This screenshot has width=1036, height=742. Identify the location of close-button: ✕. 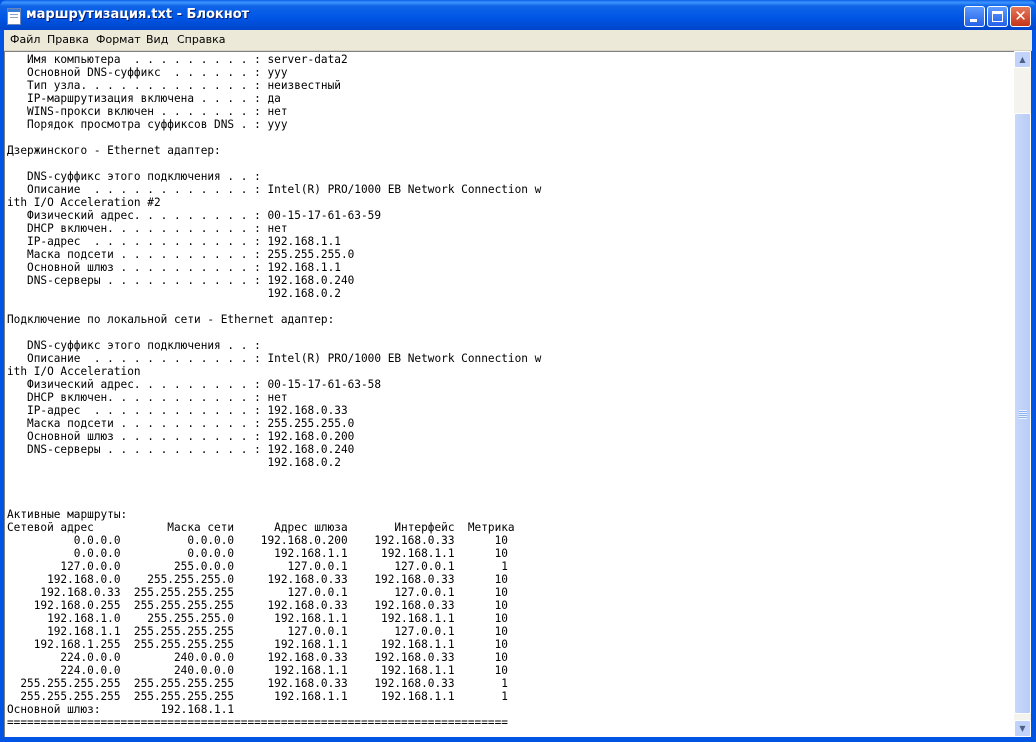
(1020, 16).